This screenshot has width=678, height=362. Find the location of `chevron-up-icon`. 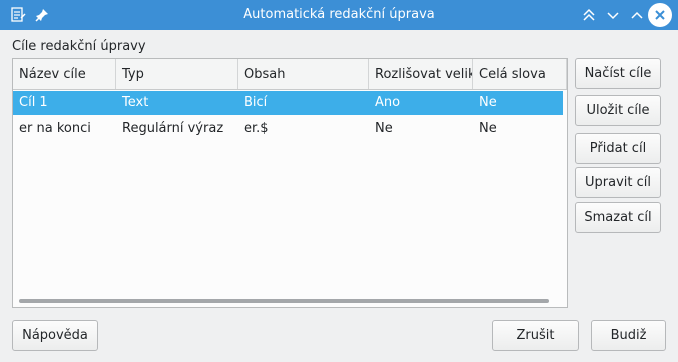

chevron-up-icon is located at coordinates (637, 15).